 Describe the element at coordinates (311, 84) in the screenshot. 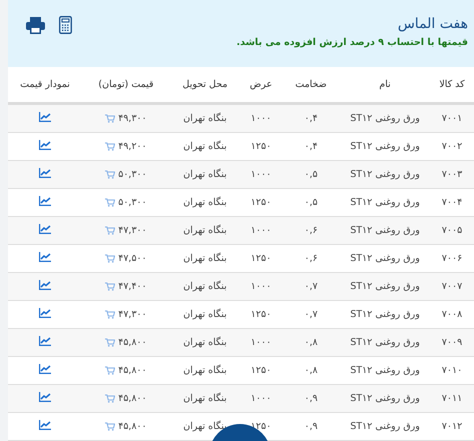

I see `column-header: ضخامت` at that location.